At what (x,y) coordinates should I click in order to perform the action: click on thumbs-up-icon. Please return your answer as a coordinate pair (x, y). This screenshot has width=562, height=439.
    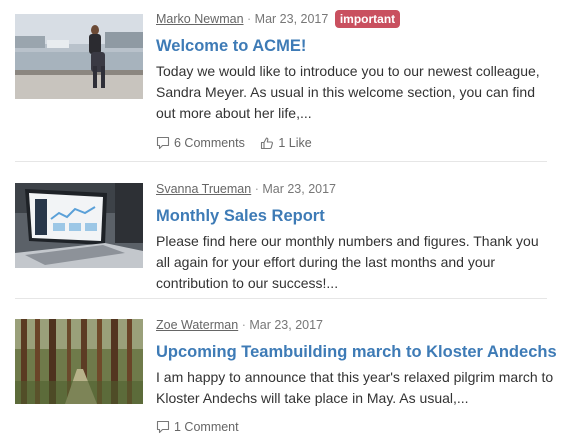
    Looking at the image, I should click on (267, 143).